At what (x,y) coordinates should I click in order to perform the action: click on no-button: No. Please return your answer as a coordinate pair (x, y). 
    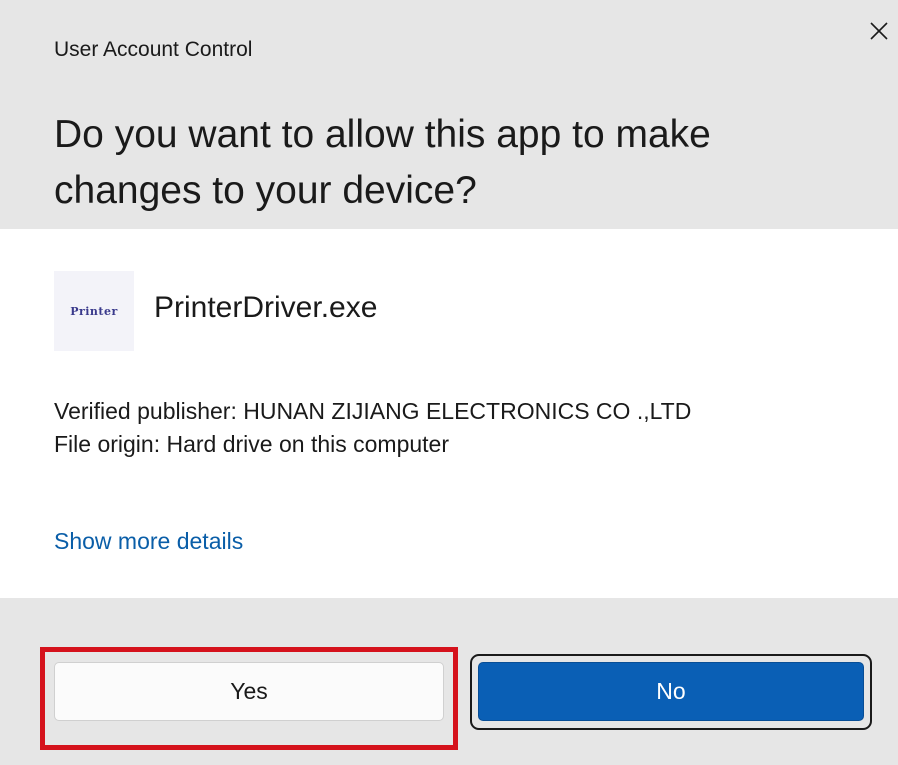
    Looking at the image, I should click on (671, 691).